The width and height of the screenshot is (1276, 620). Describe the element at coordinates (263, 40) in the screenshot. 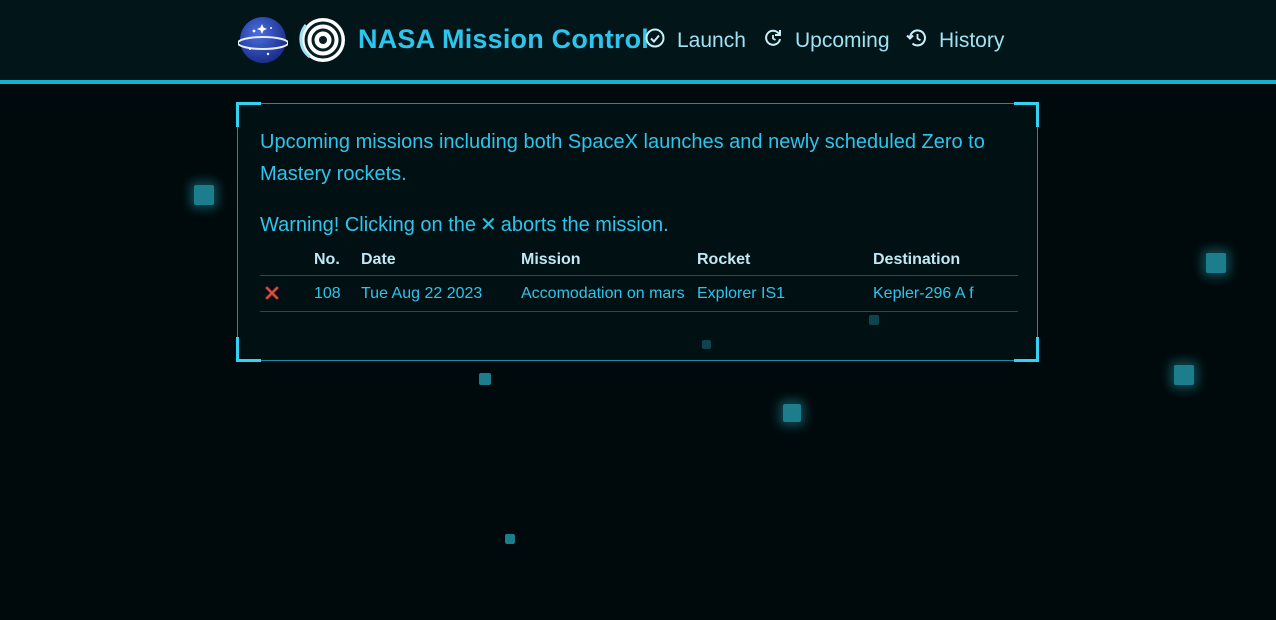

I see `planet-logo-icon` at that location.